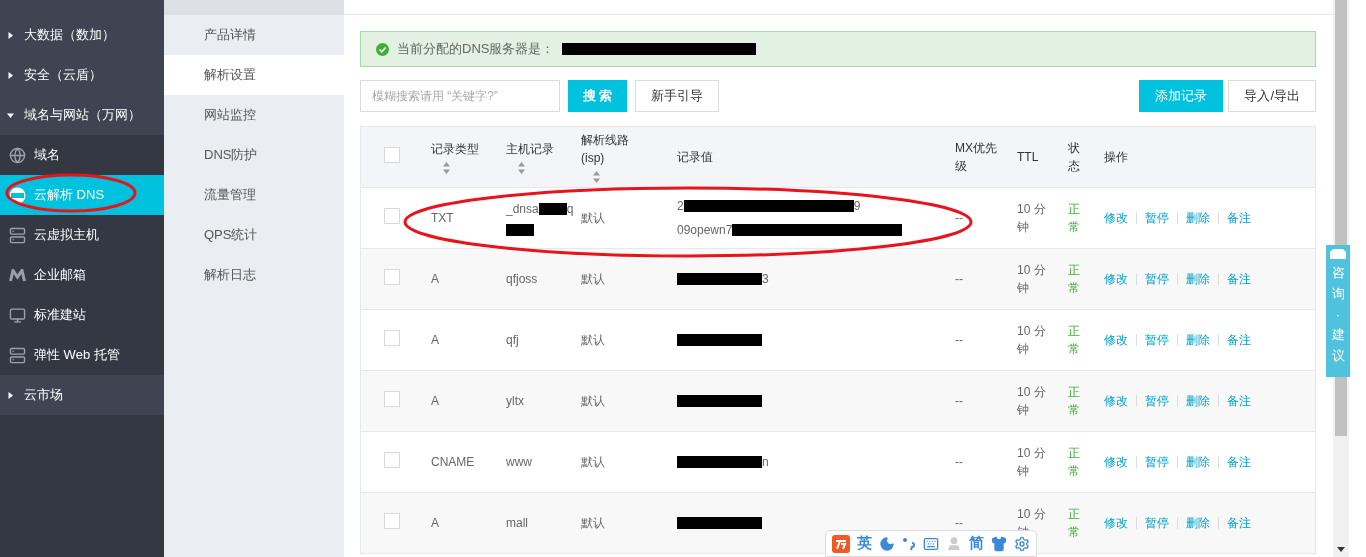  What do you see at coordinates (864, 543) in the screenshot?
I see `ime-mode-text: 英` at bounding box center [864, 543].